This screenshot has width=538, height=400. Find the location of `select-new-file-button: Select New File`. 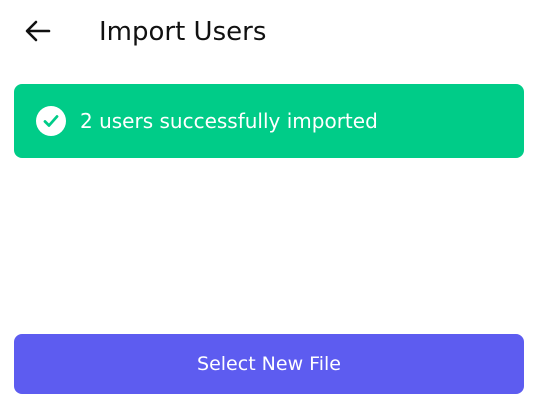

select-new-file-button: Select New File is located at coordinates (269, 364).